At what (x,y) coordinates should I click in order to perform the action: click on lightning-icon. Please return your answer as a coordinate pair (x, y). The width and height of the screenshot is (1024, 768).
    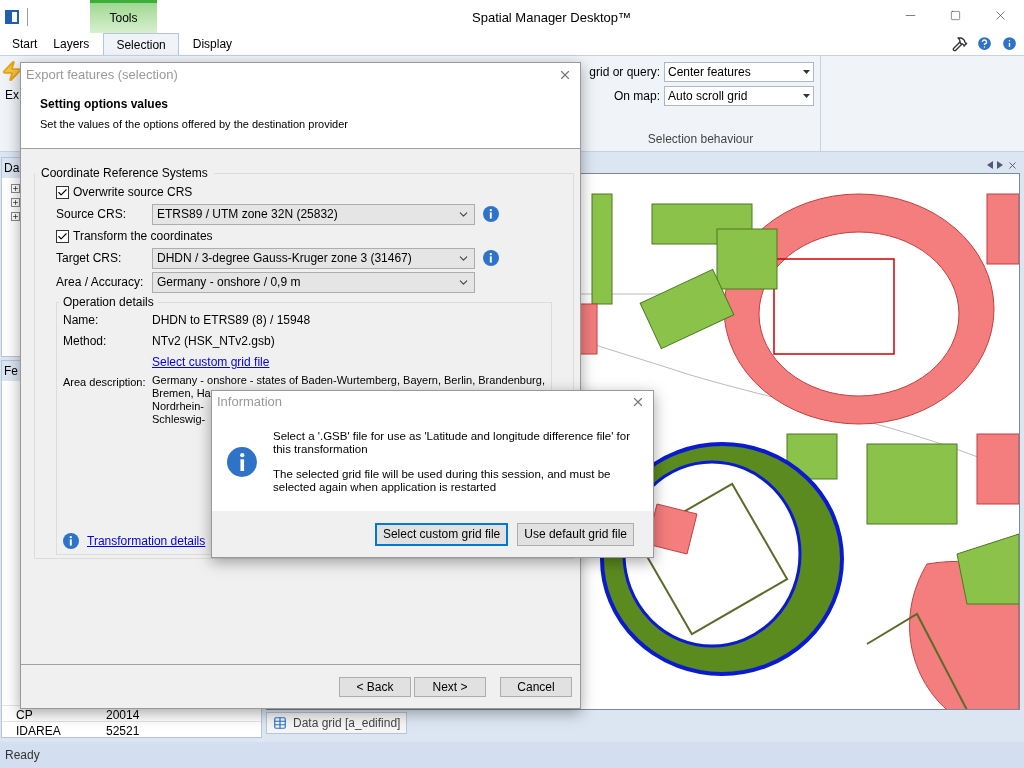
    Looking at the image, I should click on (12, 71).